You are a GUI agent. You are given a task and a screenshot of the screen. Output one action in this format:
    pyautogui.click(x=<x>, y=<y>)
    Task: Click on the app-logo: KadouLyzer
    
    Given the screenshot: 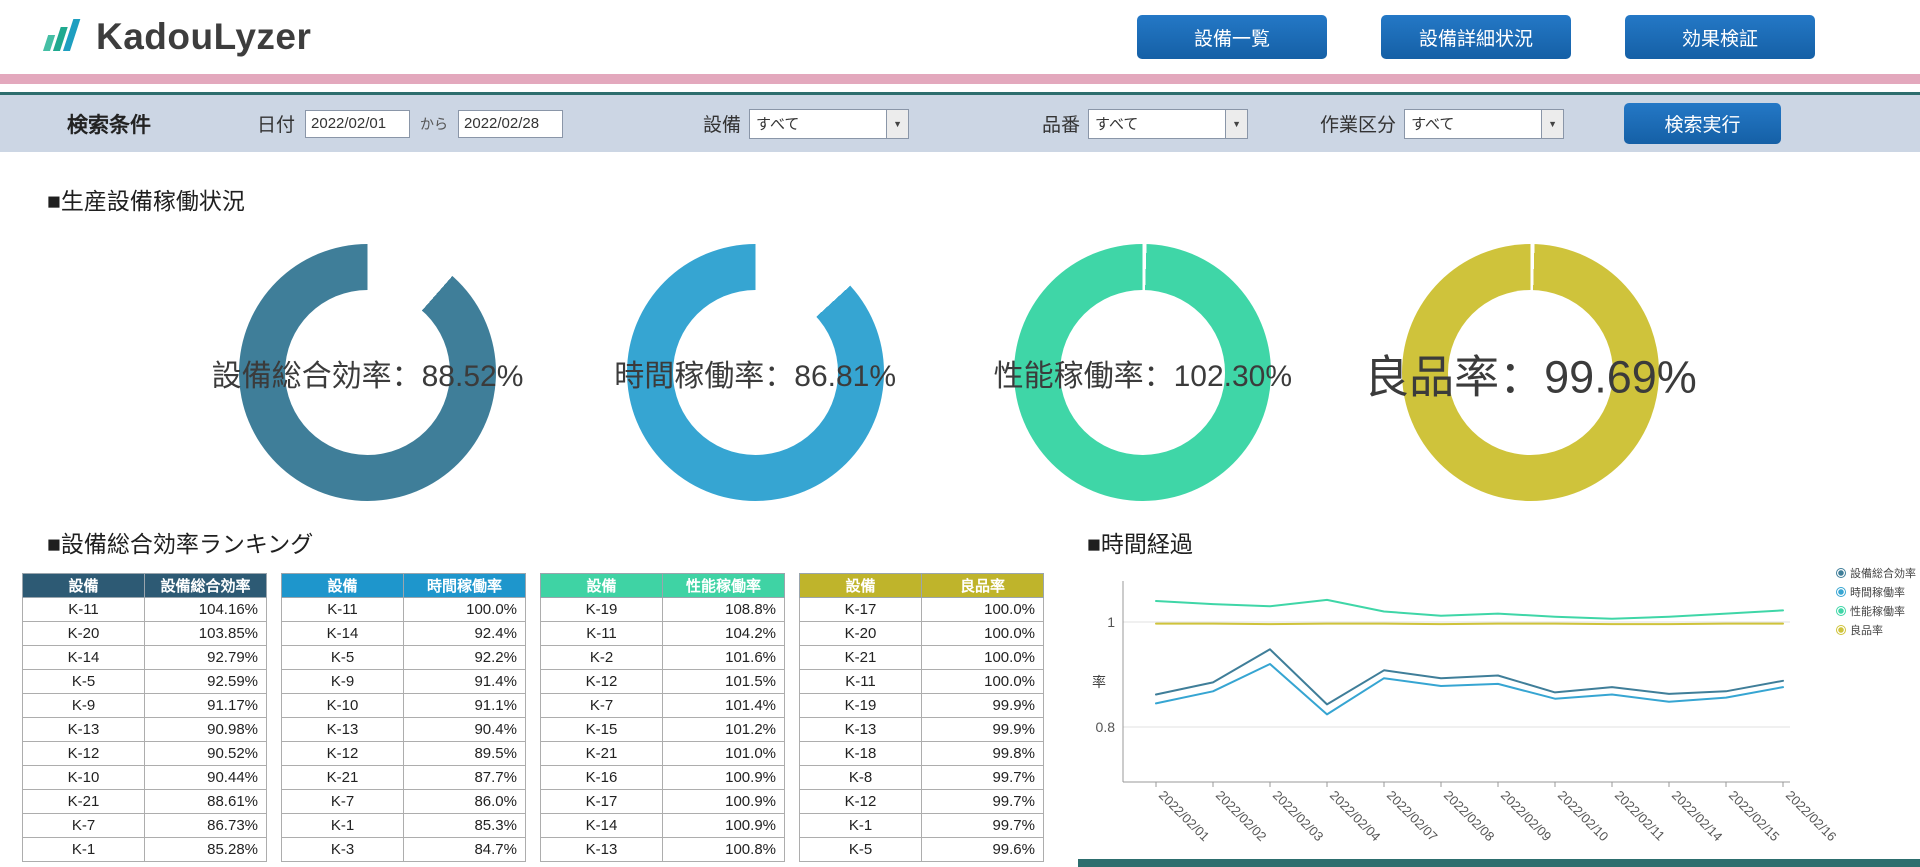 What is the action you would take?
    pyautogui.click(x=175, y=37)
    